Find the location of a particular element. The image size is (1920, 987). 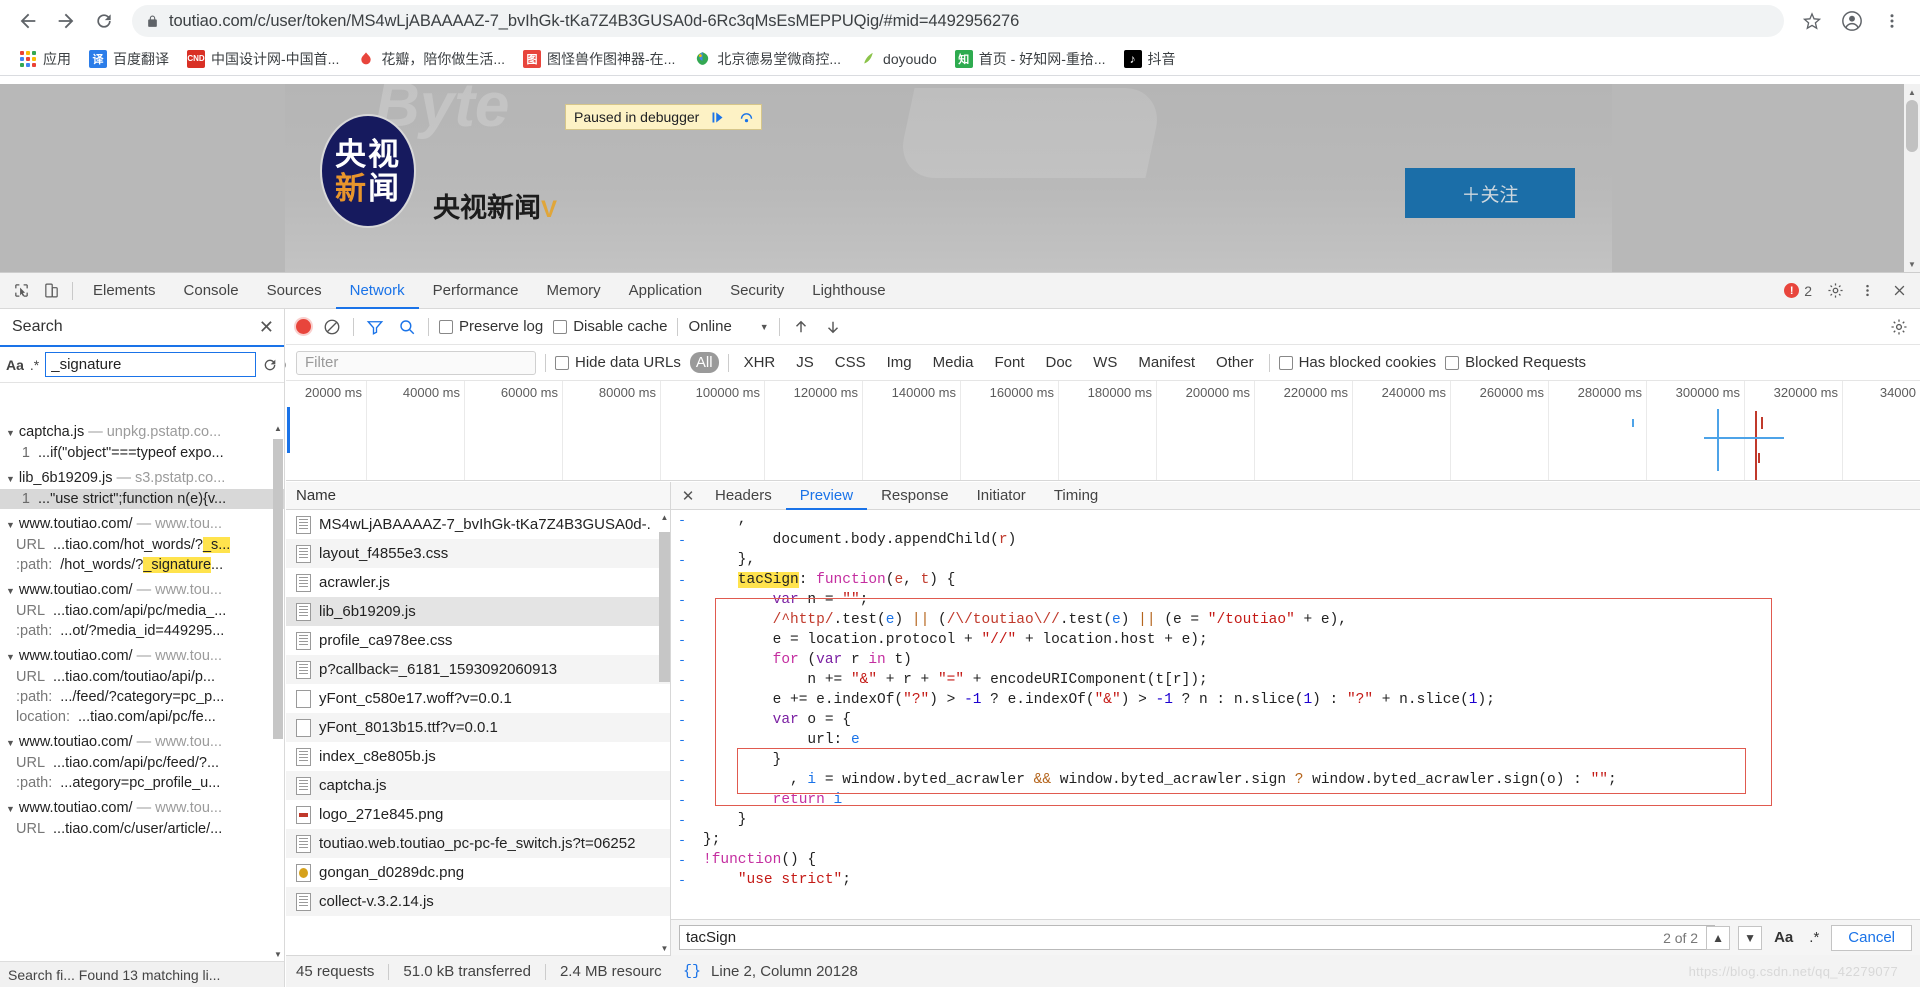

reload-icon is located at coordinates (104, 21).